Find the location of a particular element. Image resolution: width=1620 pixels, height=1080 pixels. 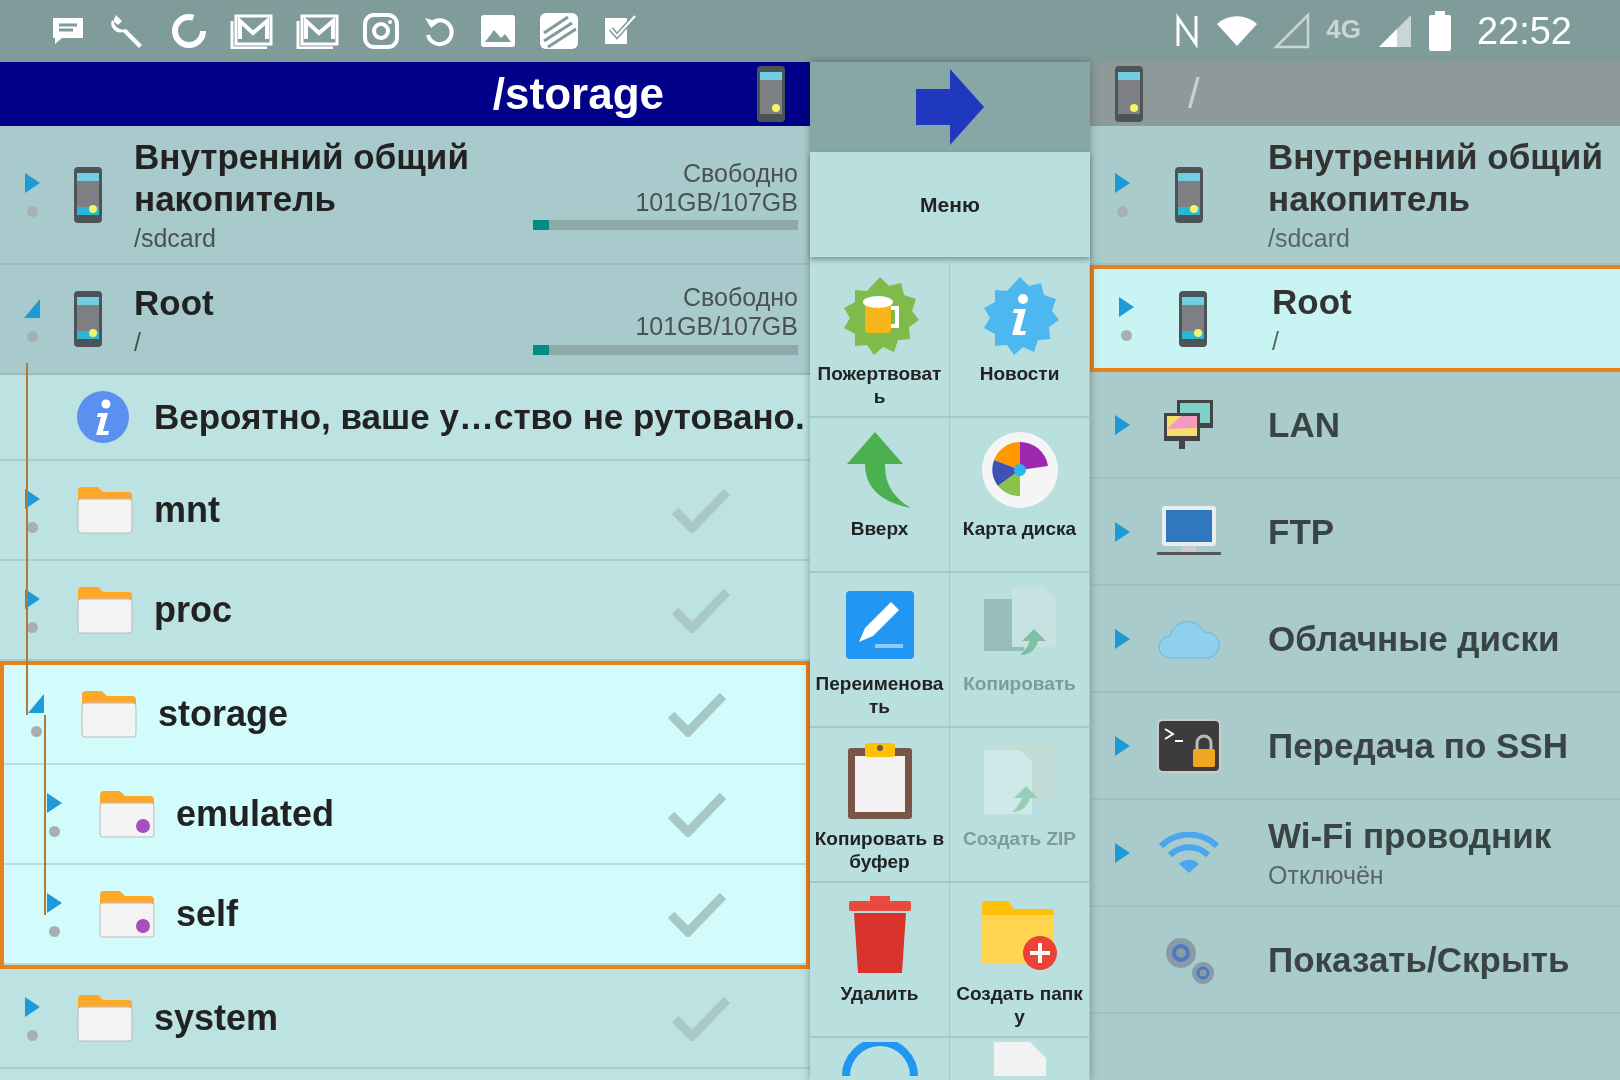

location-item: FTP is located at coordinates (1355, 532).